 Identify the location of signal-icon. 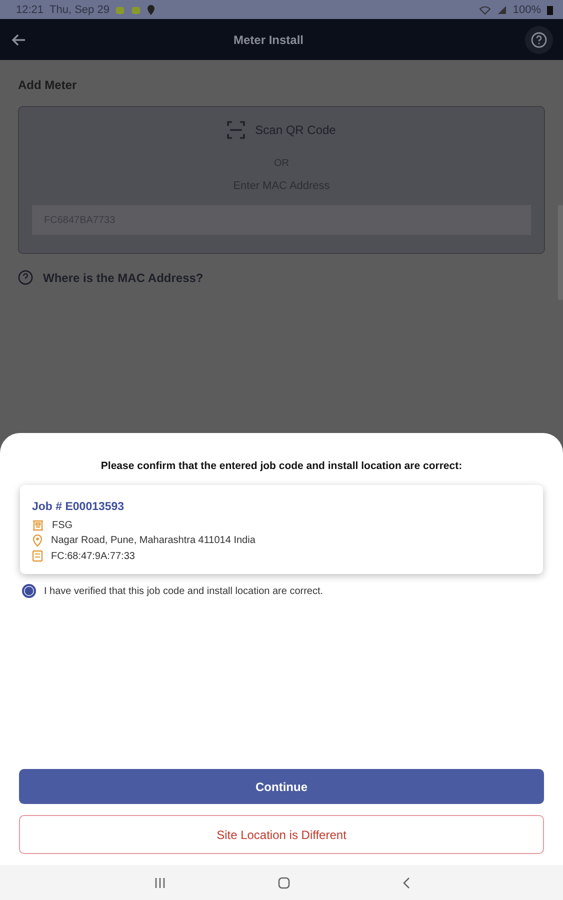
(501, 9).